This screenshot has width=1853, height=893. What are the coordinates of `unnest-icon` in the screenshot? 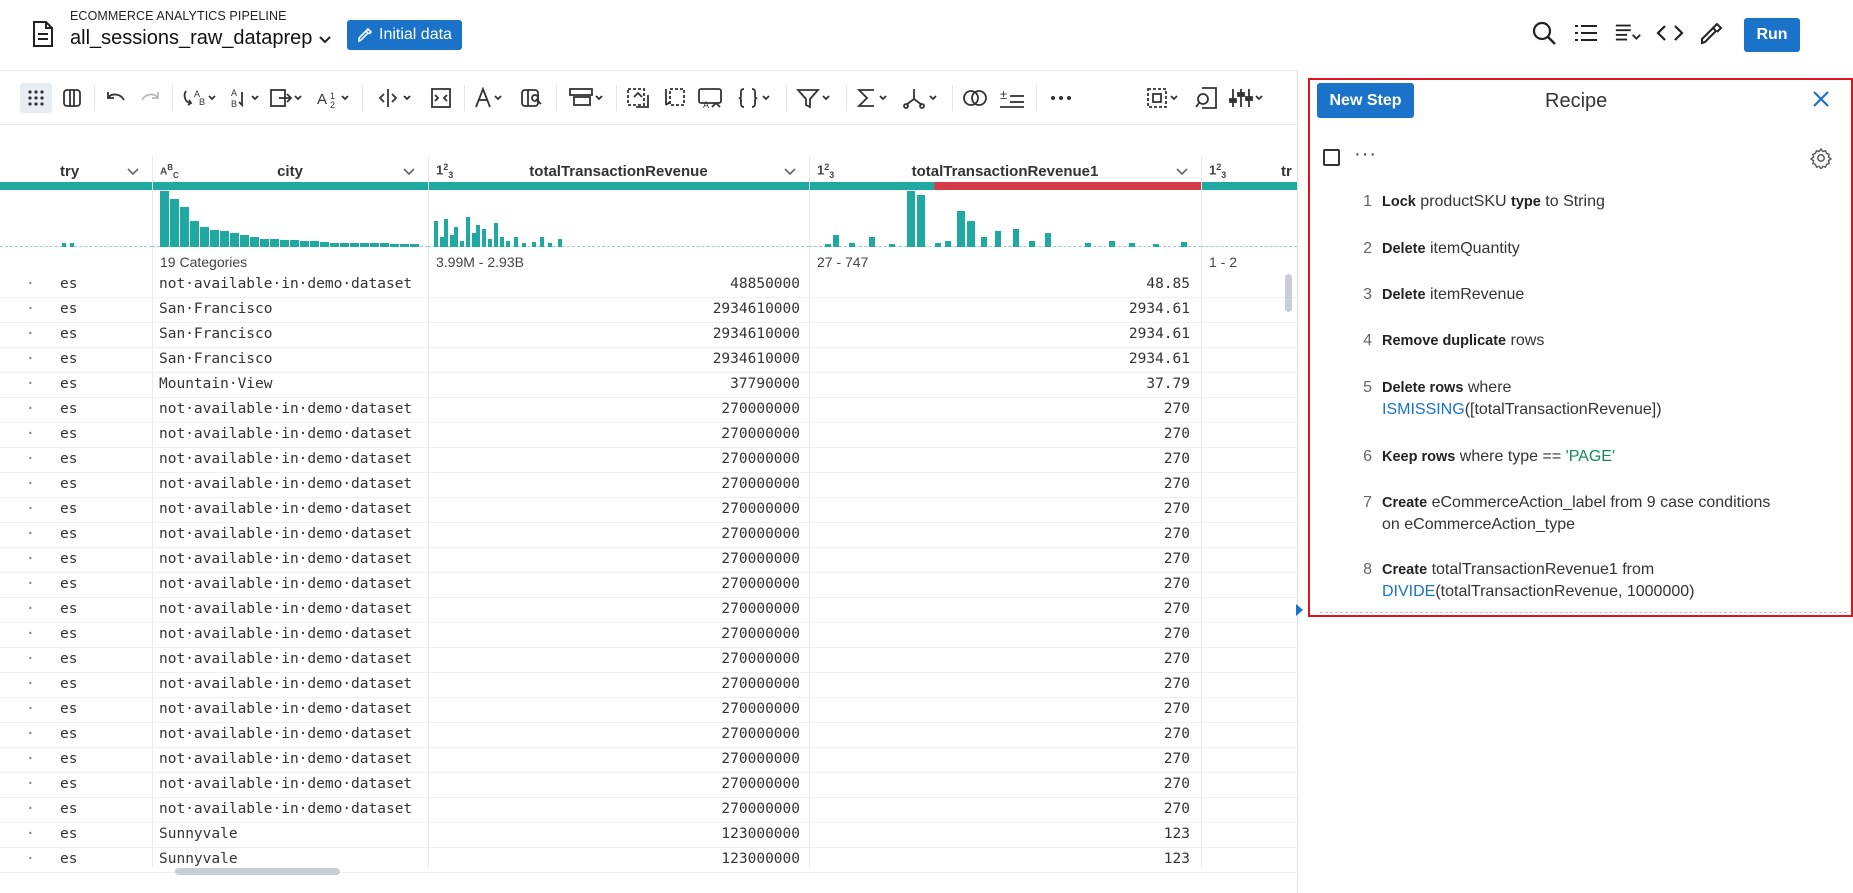 It's located at (675, 98).